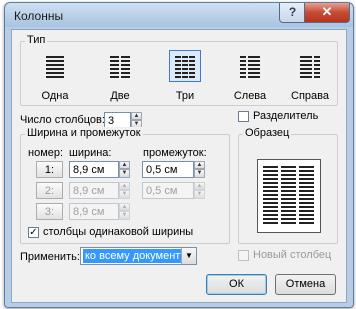  What do you see at coordinates (292, 255) in the screenshot?
I see `new-column-label: Новый столбец` at bounding box center [292, 255].